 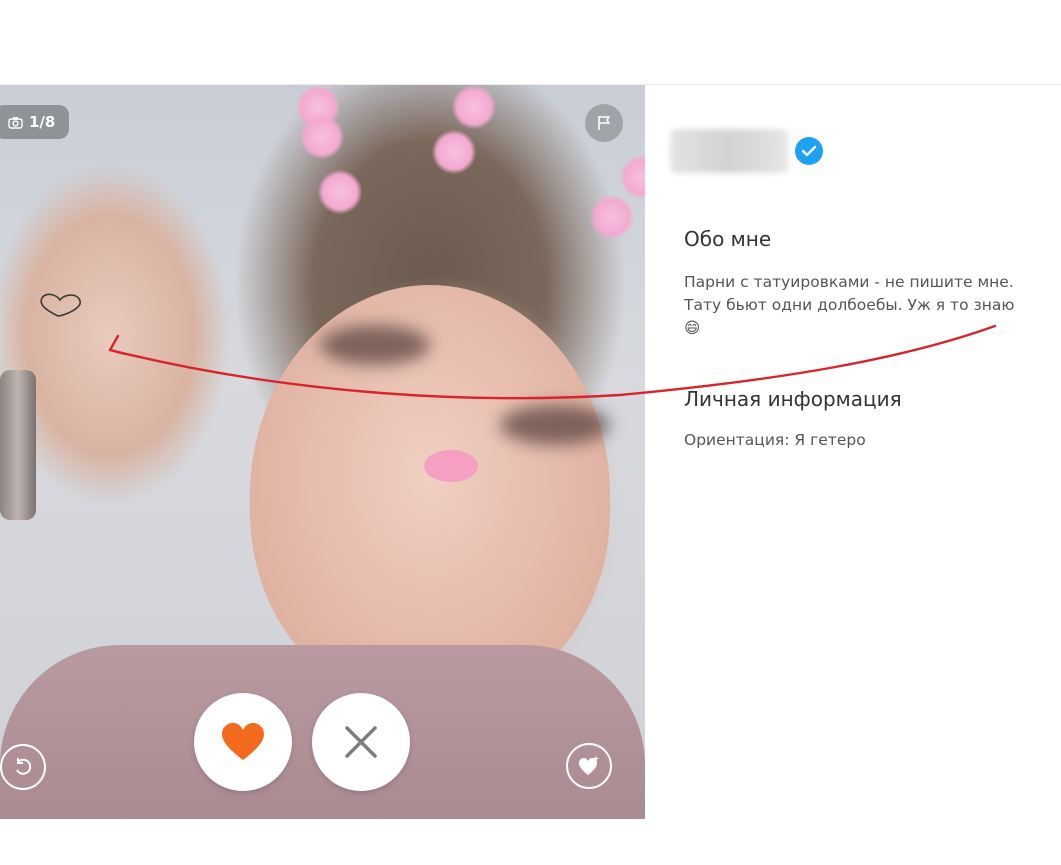 I want to click on undo-icon, so click(x=24, y=766).